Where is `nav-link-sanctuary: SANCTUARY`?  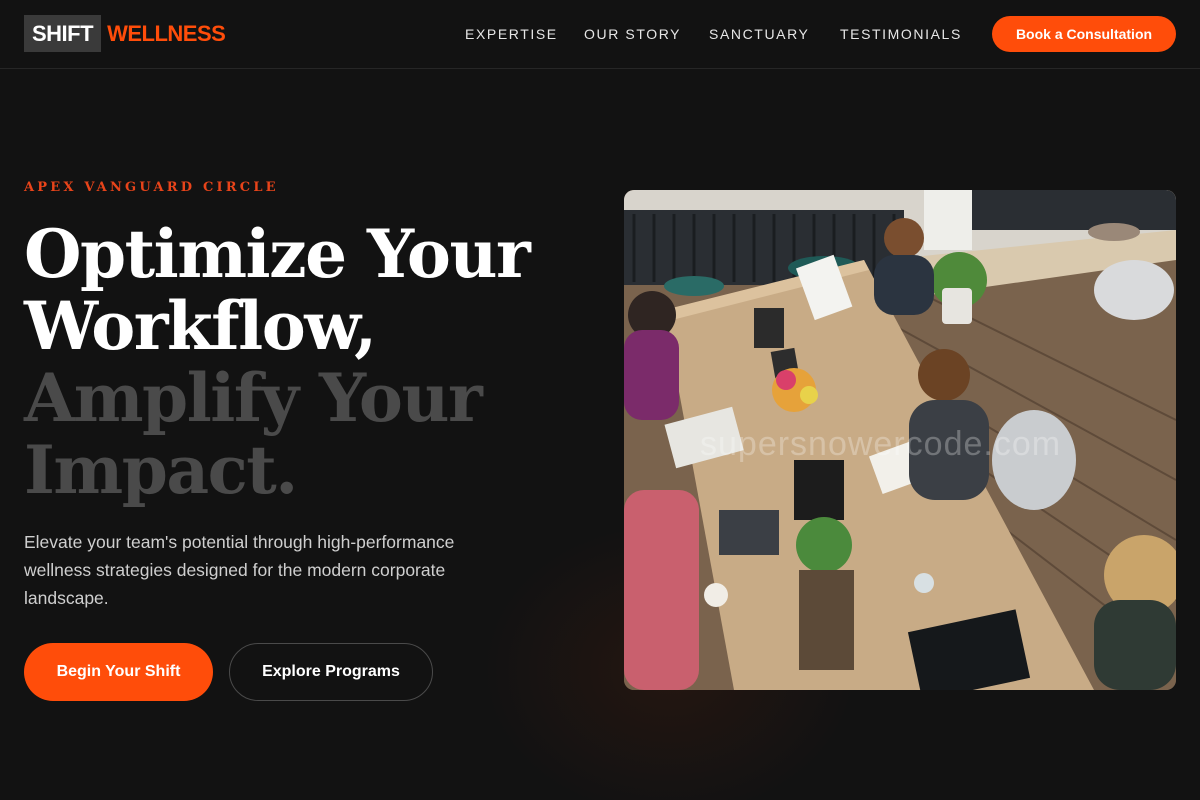
nav-link-sanctuary: SANCTUARY is located at coordinates (759, 34).